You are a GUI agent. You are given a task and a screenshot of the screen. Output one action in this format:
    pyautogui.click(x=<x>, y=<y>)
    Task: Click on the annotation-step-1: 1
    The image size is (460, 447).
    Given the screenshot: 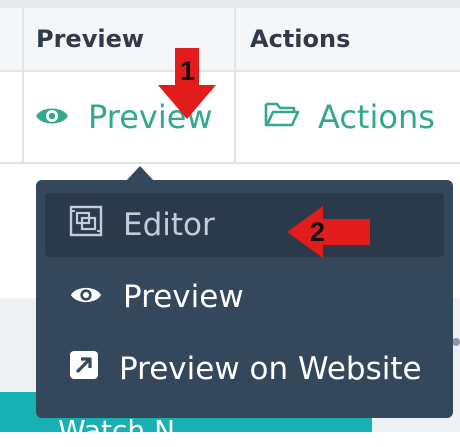 What is the action you would take?
    pyautogui.click(x=188, y=71)
    